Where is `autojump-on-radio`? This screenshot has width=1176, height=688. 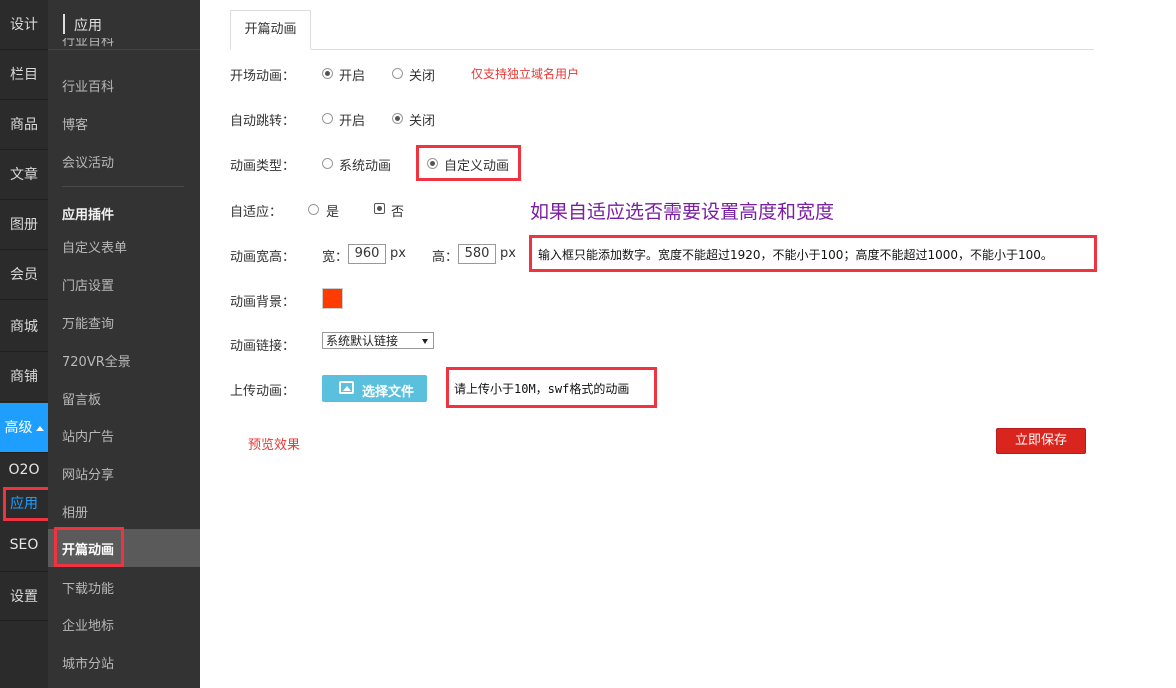
autojump-on-radio is located at coordinates (327, 118).